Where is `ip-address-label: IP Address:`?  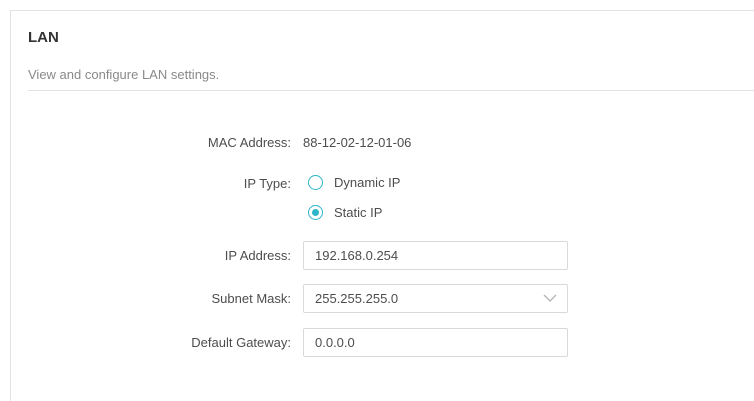 ip-address-label: IP Address: is located at coordinates (257, 255).